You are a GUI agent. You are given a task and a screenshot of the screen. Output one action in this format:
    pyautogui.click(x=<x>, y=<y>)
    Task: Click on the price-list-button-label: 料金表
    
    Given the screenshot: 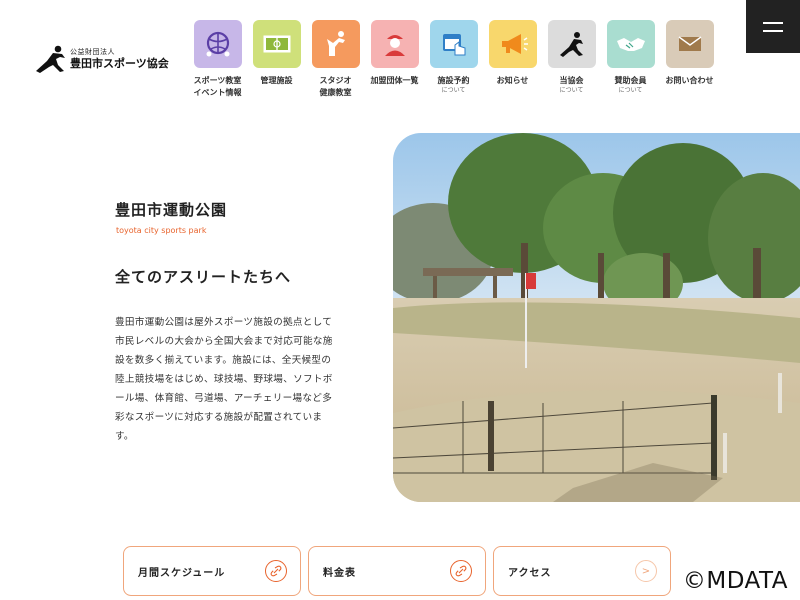 What is the action you would take?
    pyautogui.click(x=339, y=573)
    